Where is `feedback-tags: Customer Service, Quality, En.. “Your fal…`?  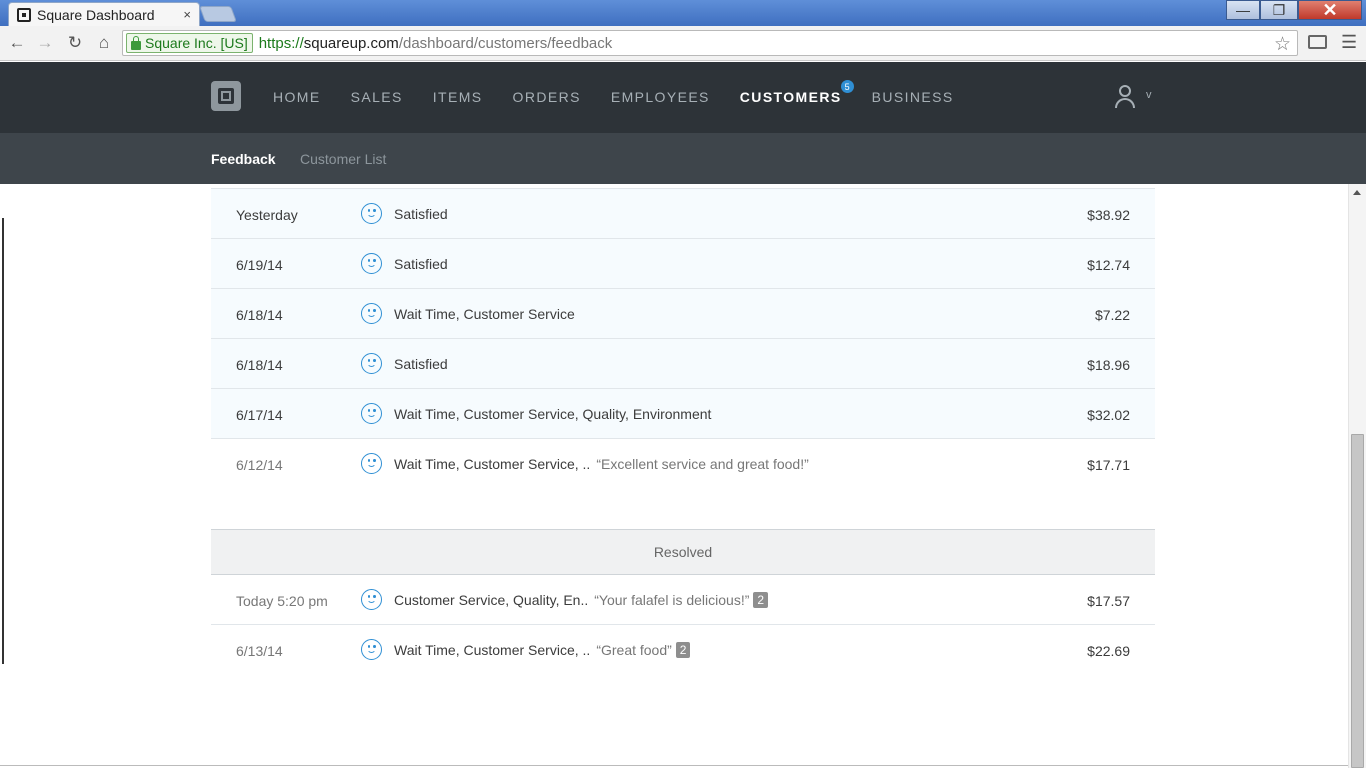
feedback-tags: Customer Service, Quality, En.. “Your fal… is located at coordinates (581, 600).